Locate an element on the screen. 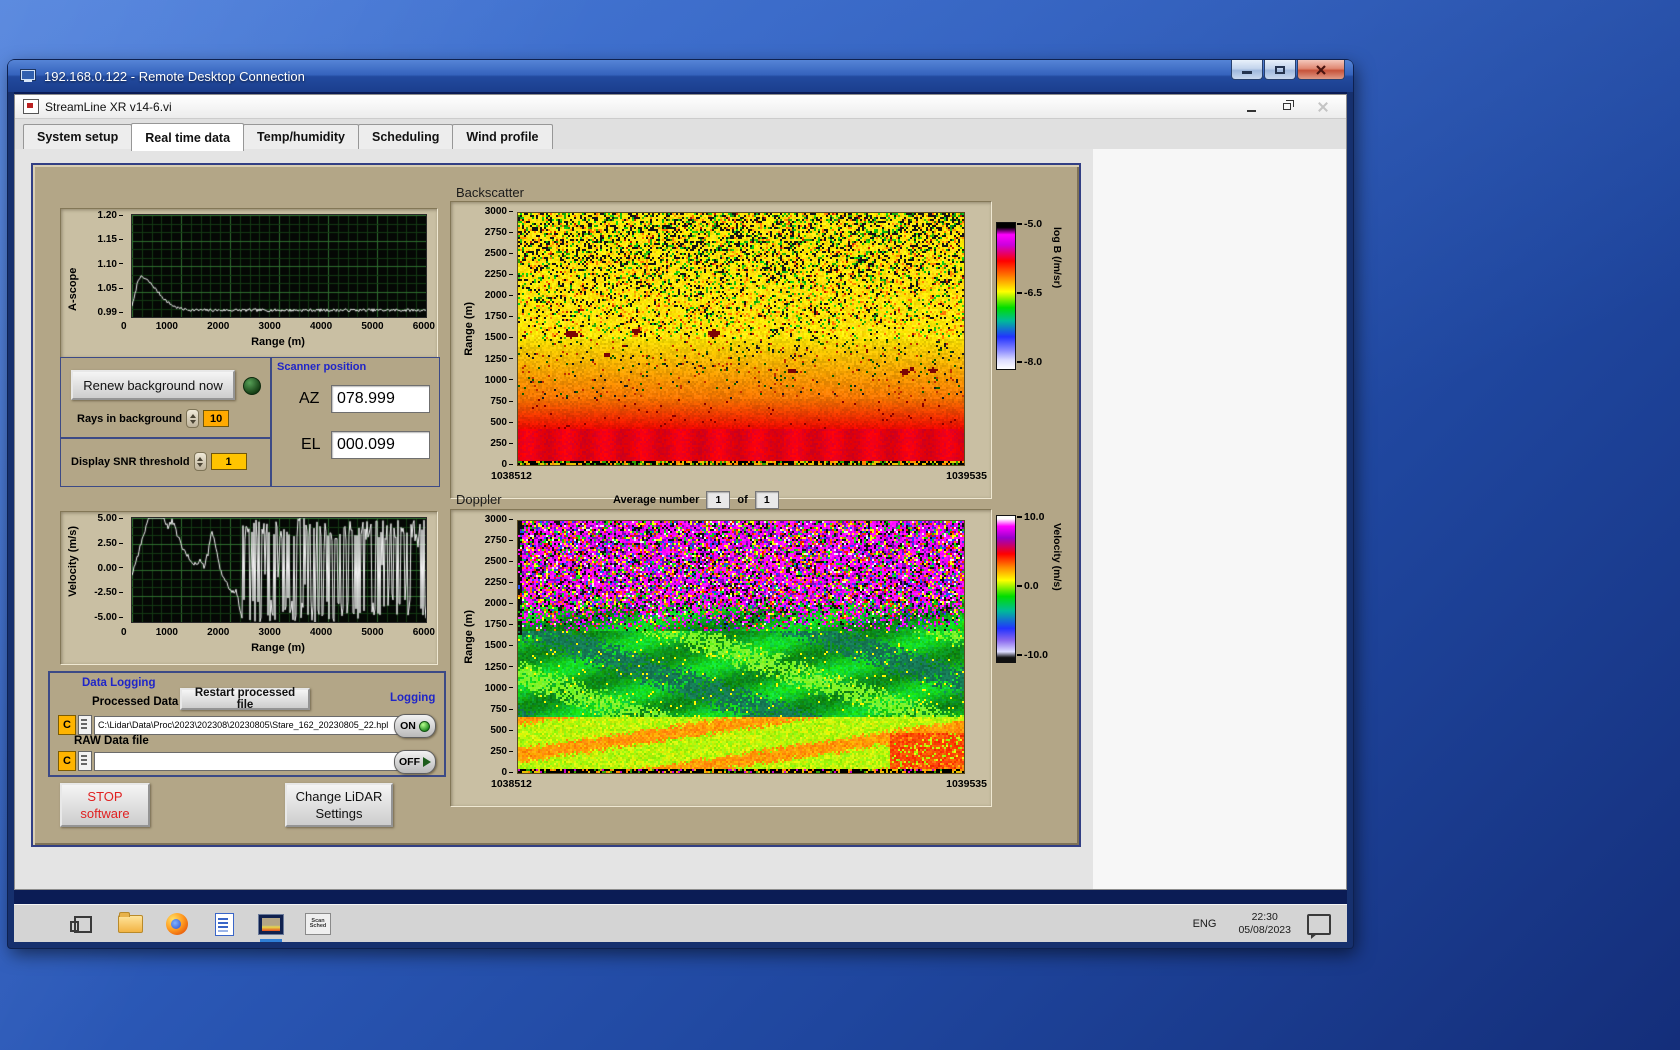 The image size is (1680, 1050). doppler-colorbar-ticks: 10.0 0.0 -10.0 is located at coordinates (1032, 586).